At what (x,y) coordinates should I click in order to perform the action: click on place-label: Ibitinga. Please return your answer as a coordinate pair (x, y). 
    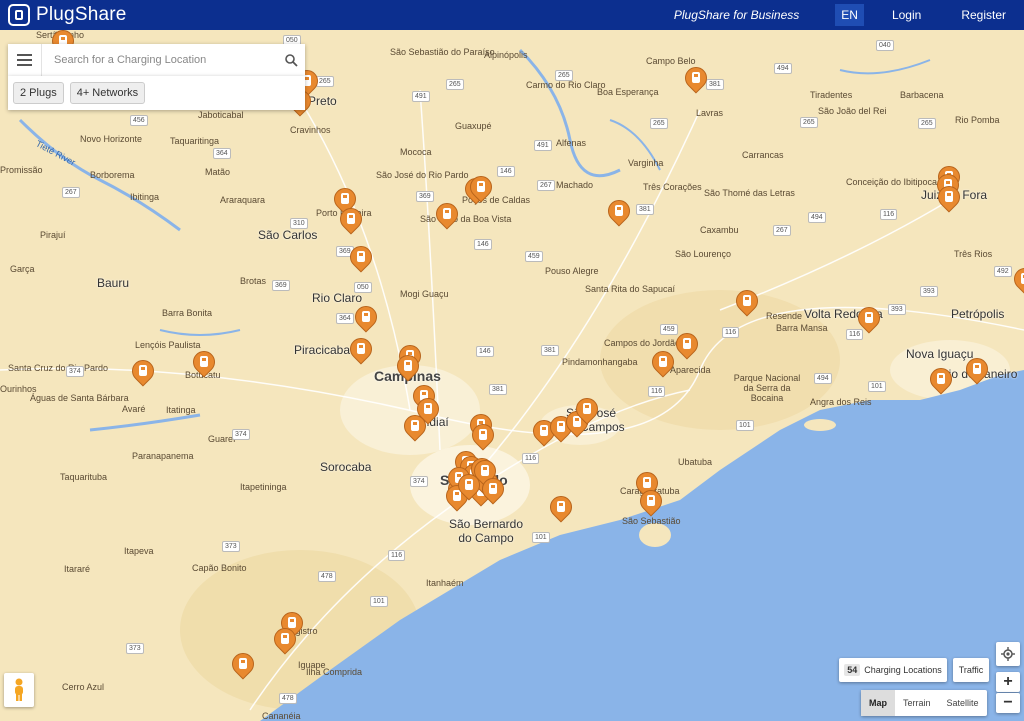
    Looking at the image, I should click on (145, 197).